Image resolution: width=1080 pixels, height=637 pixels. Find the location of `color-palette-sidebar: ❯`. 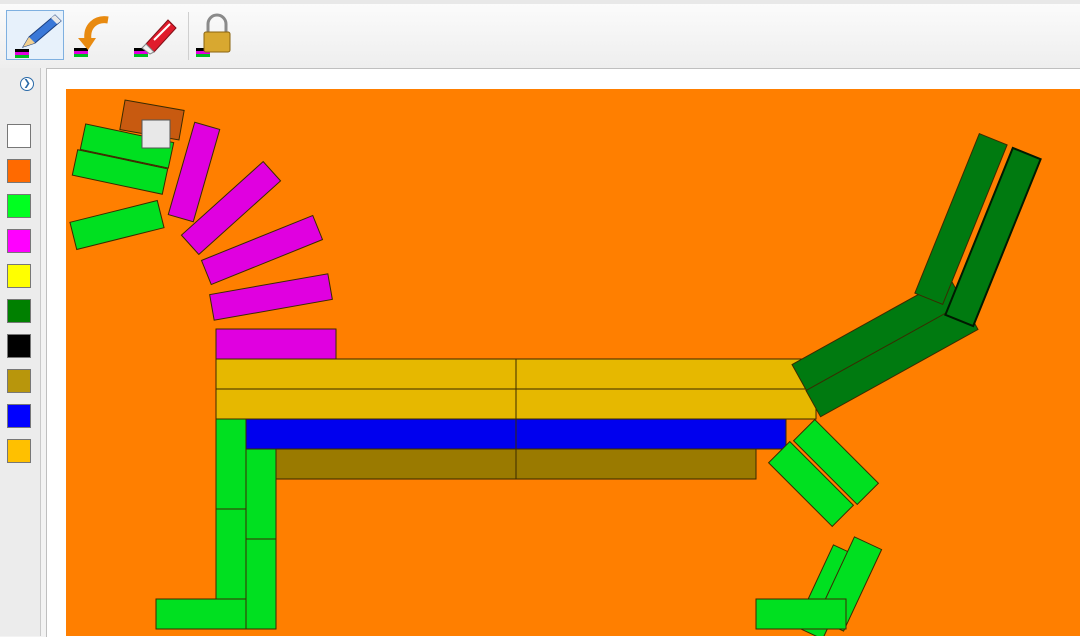

color-palette-sidebar: ❯ is located at coordinates (20, 352).